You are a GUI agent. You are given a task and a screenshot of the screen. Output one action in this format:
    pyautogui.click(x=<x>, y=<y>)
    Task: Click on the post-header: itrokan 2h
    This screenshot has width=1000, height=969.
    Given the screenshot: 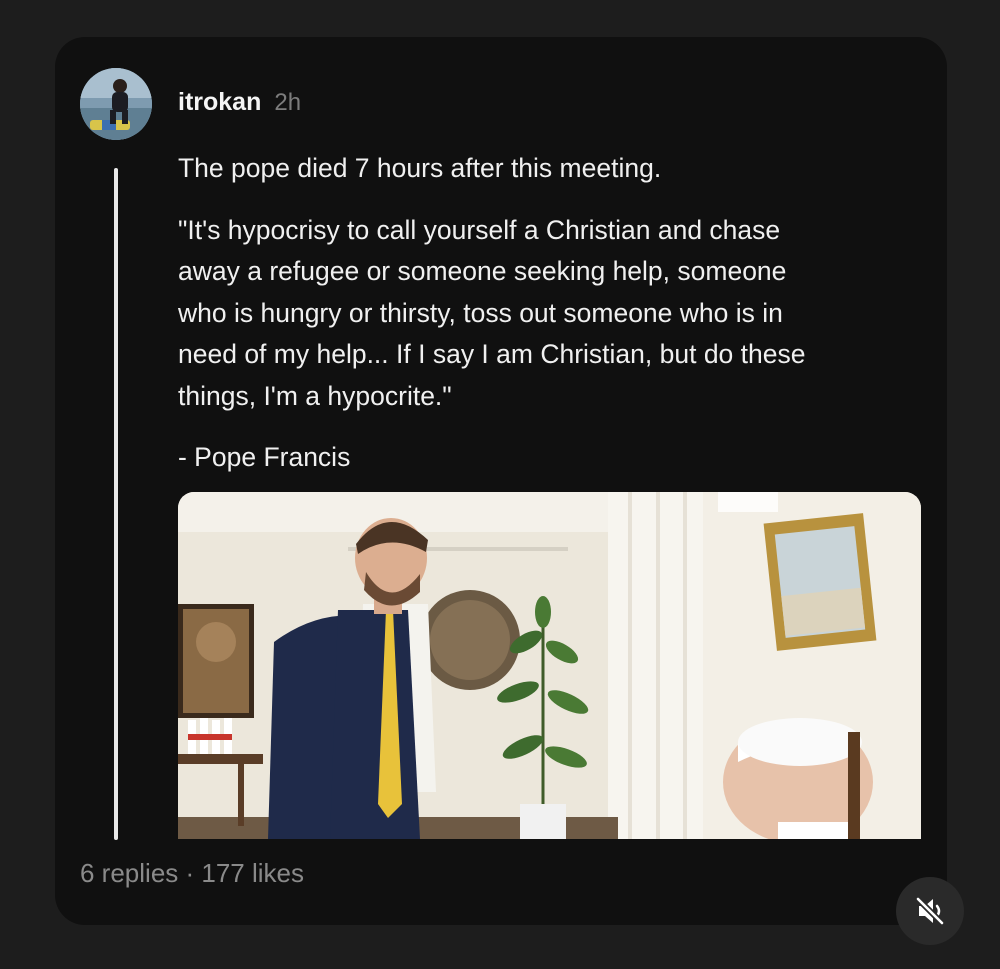 What is the action you would take?
    pyautogui.click(x=239, y=102)
    